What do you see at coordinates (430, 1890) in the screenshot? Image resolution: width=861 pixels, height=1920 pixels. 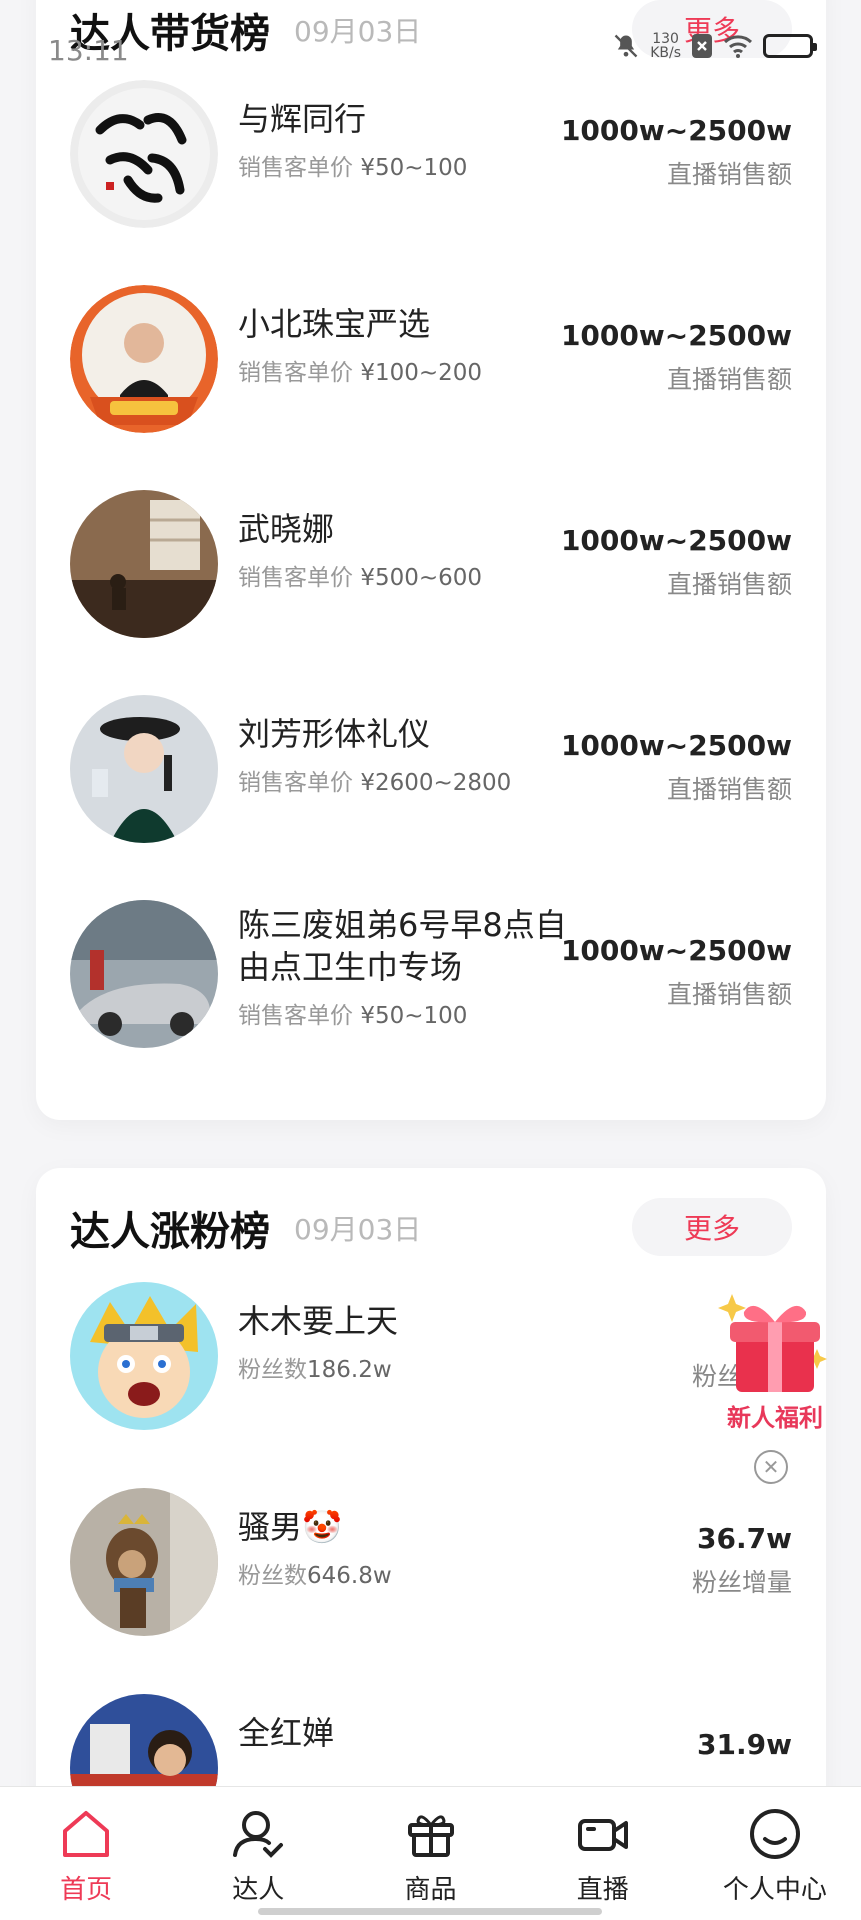 I see `nav-product-label: 商品` at bounding box center [430, 1890].